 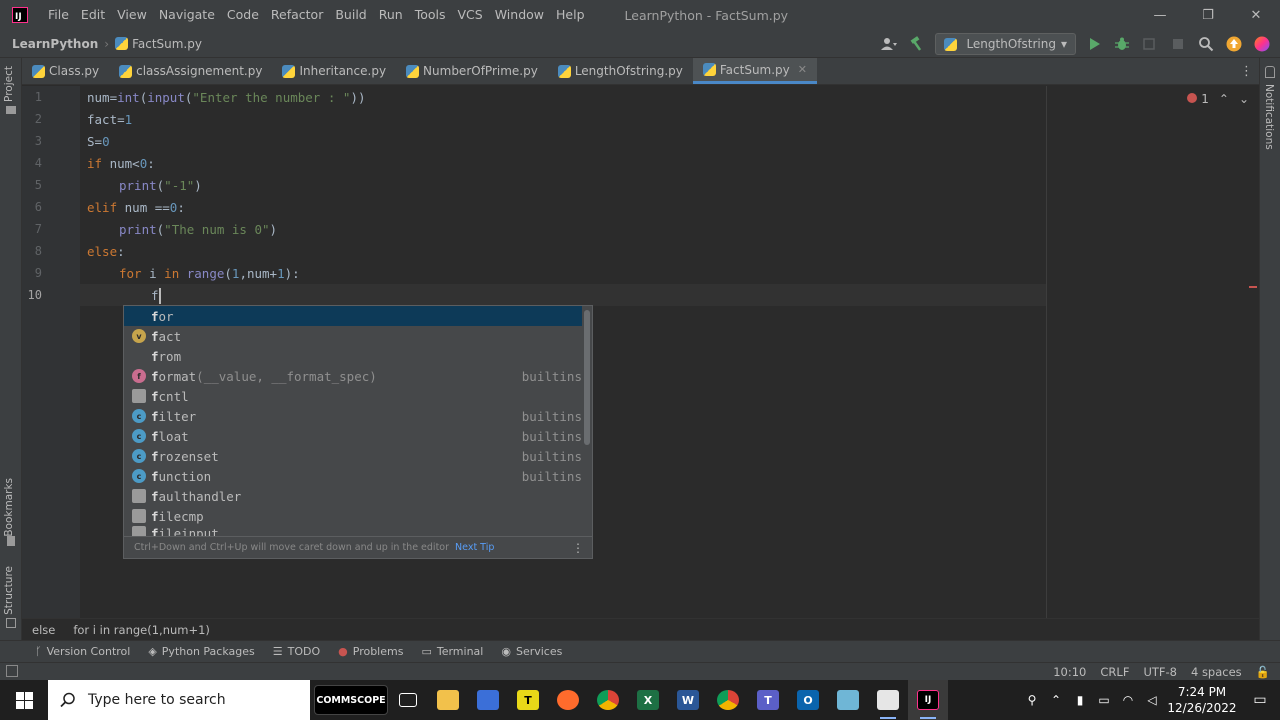 I want to click on volume-icon: ◁, so click(x=1152, y=700).